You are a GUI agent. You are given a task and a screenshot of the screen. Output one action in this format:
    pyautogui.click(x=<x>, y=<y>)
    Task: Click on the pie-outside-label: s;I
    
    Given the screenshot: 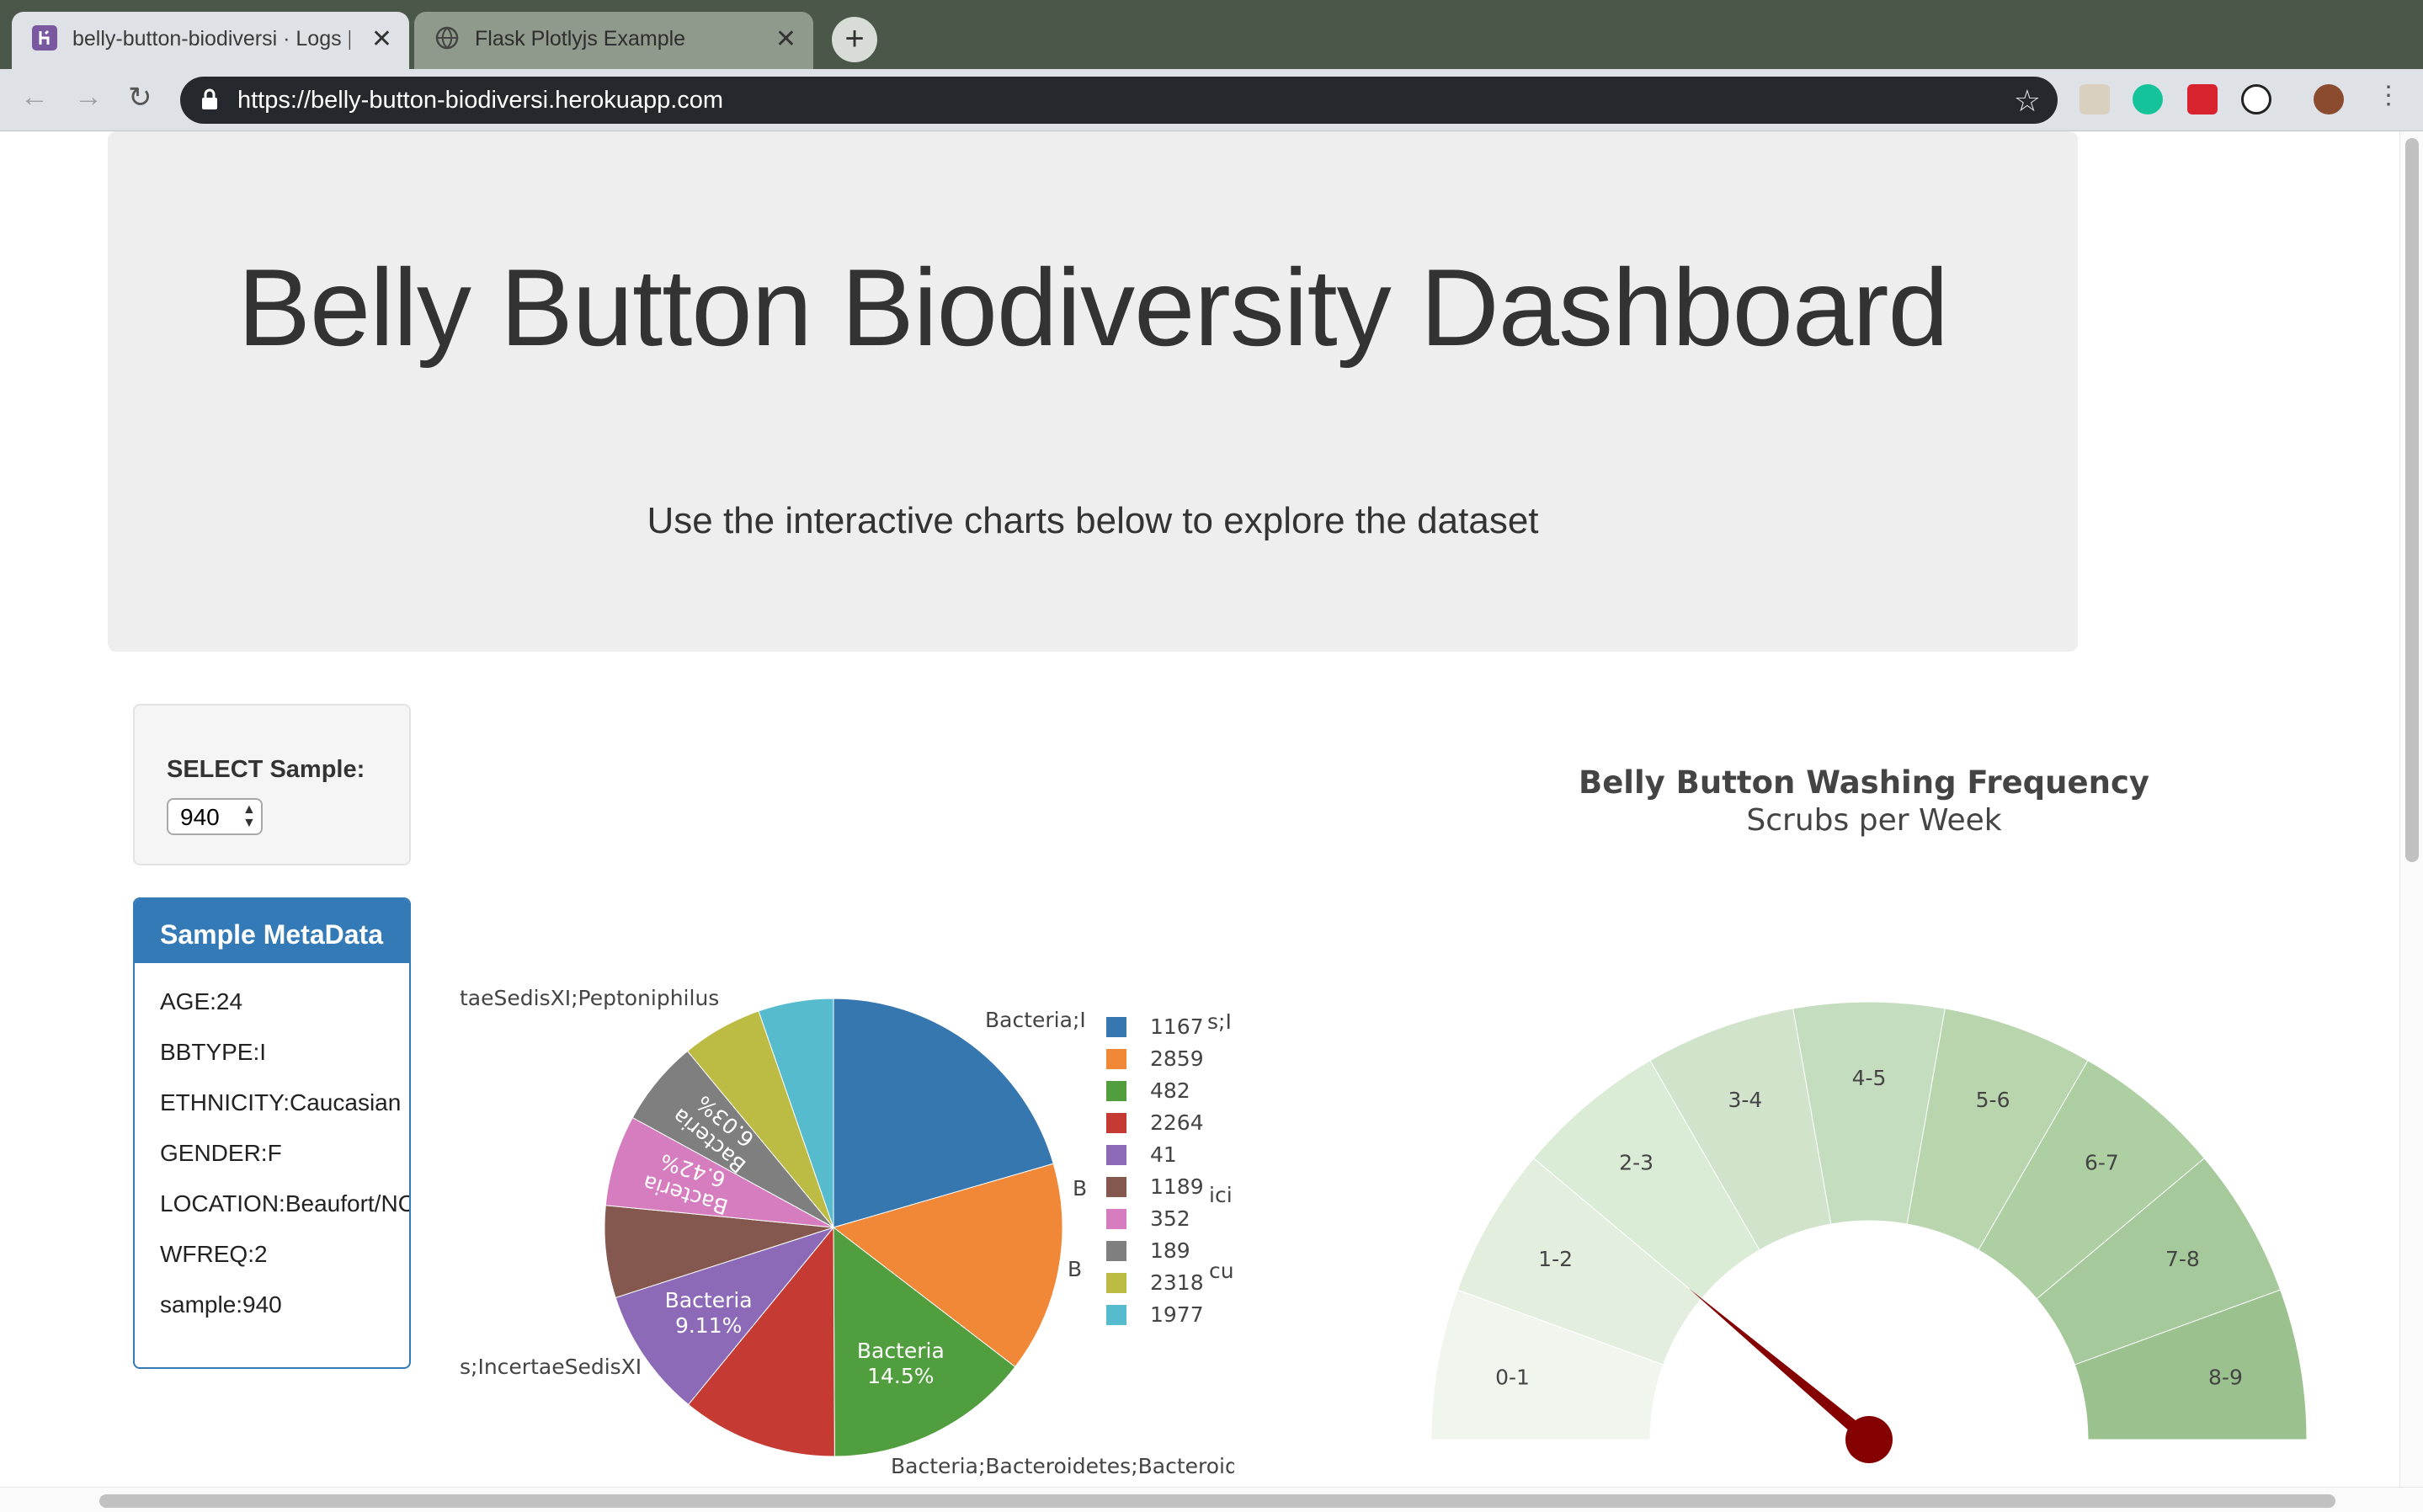 What is the action you would take?
    pyautogui.click(x=1220, y=1022)
    